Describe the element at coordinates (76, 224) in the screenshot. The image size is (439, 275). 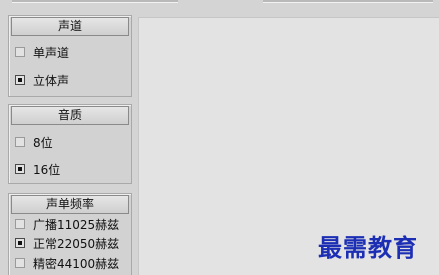
I see `11025-label: 广播11025赫兹` at that location.